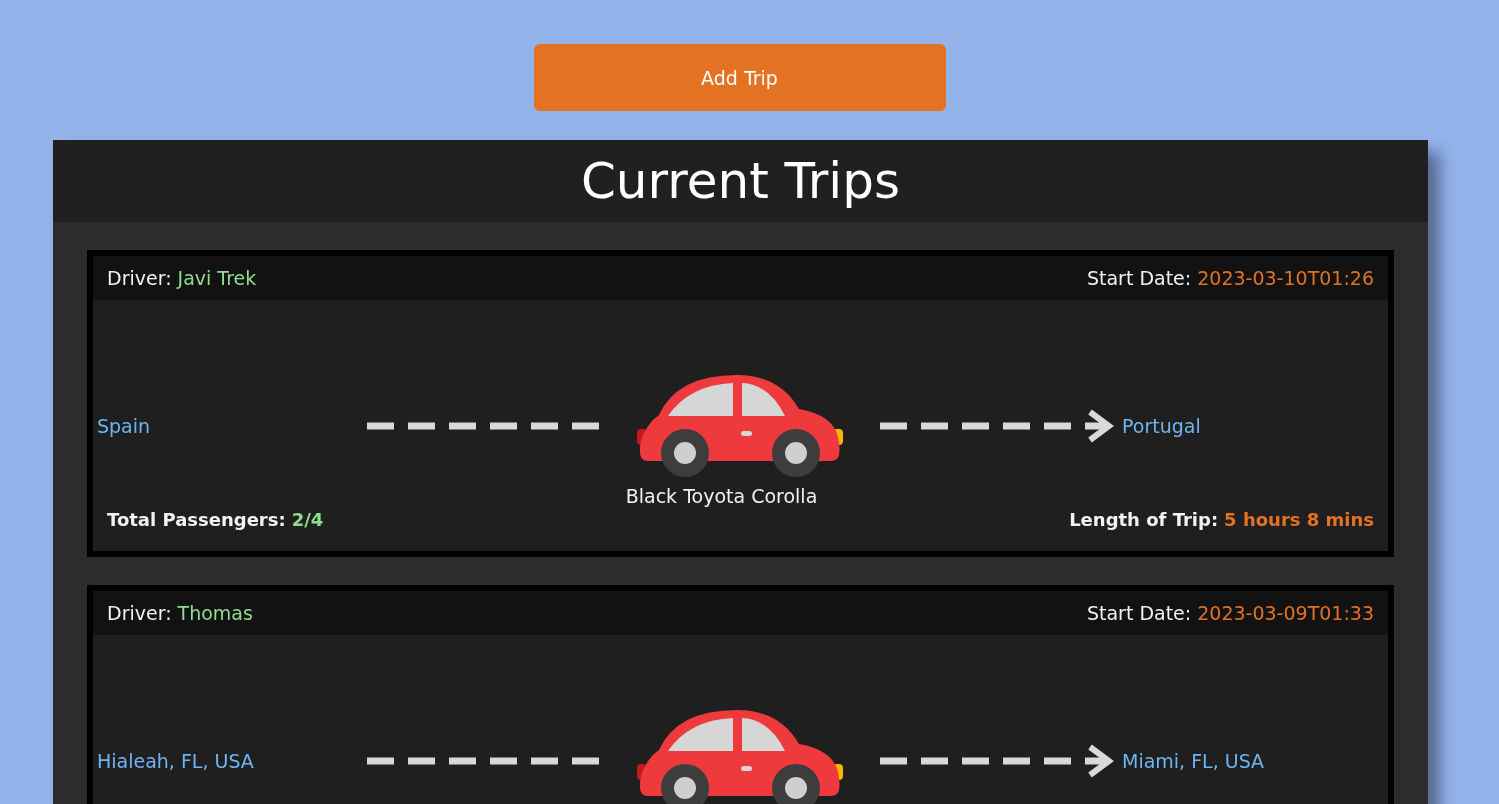 This screenshot has height=804, width=1499. Describe the element at coordinates (739, 77) in the screenshot. I see `add-trip-button: Add Trip` at that location.